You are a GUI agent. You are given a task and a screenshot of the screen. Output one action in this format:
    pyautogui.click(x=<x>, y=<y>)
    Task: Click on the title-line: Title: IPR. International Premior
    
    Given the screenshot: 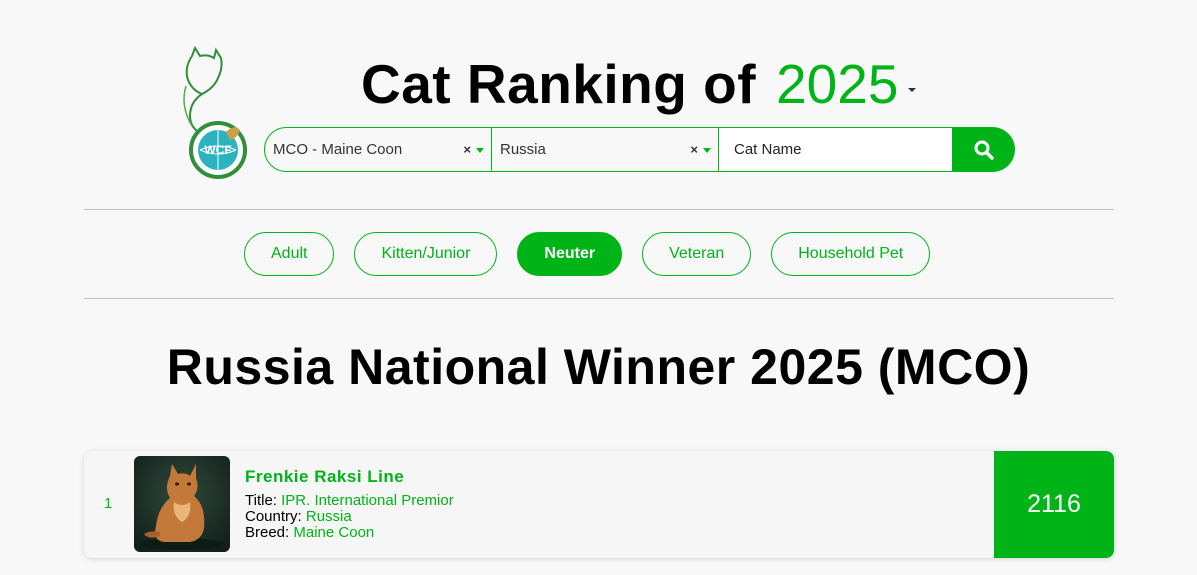 What is the action you would take?
    pyautogui.click(x=349, y=501)
    